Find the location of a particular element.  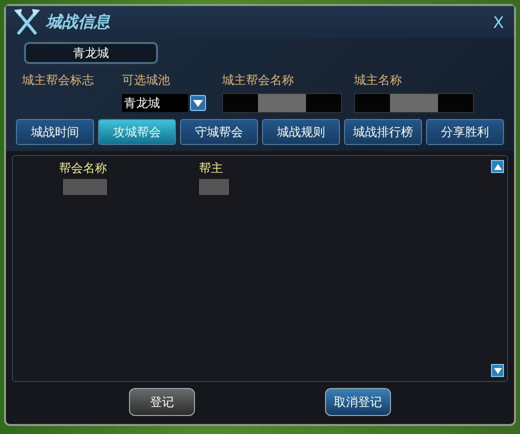

tab: 城战规则 is located at coordinates (301, 132).